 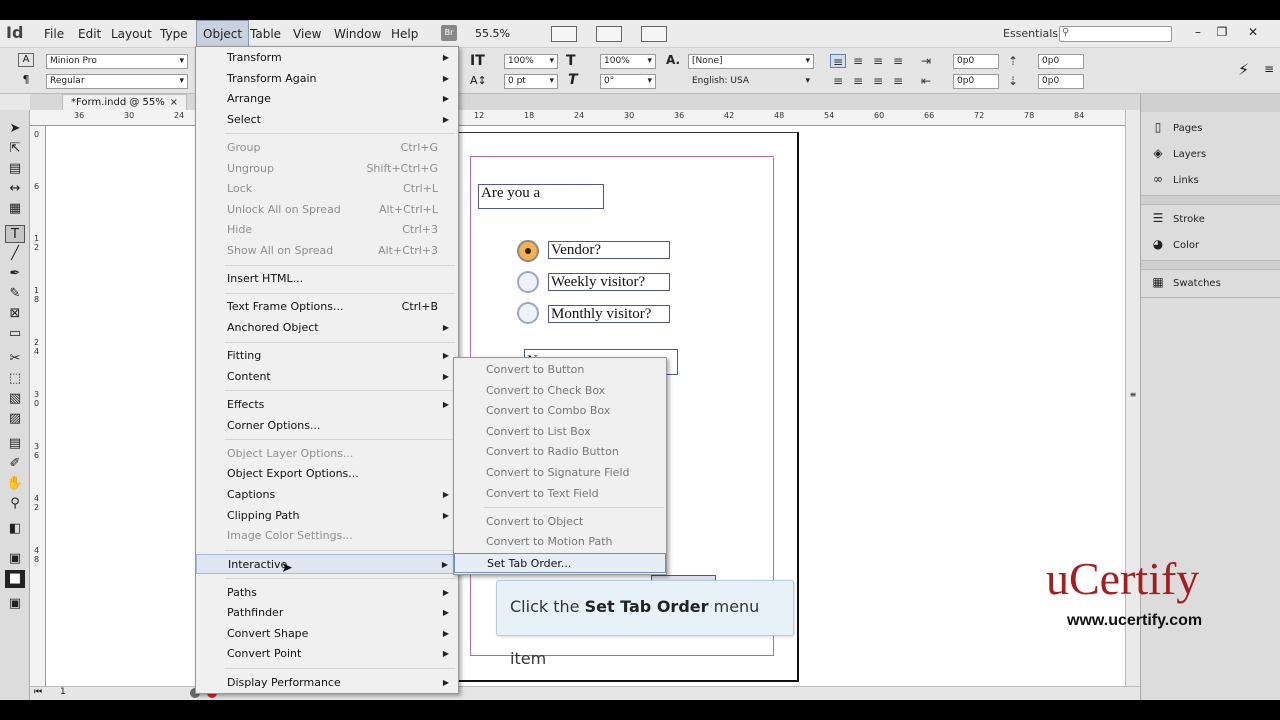 What do you see at coordinates (174, 34) in the screenshot?
I see `menu-type: Type` at bounding box center [174, 34].